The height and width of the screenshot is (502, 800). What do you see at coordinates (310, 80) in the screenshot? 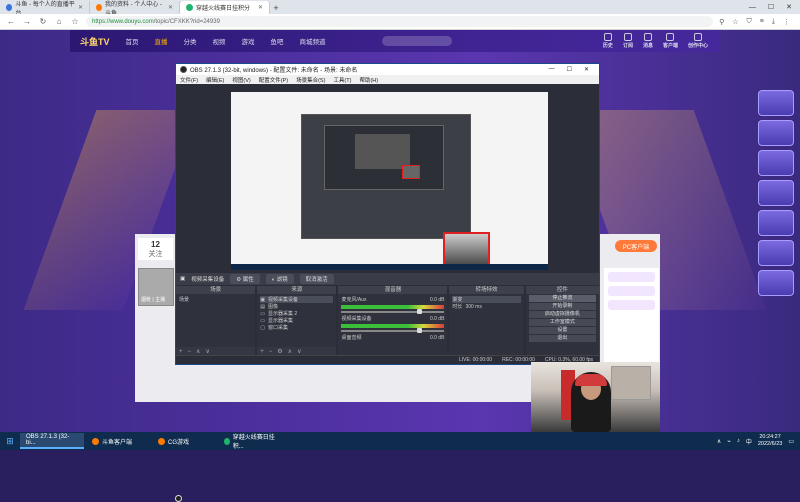
I see `menu-scene-collection: 场景集合(S)` at bounding box center [310, 80].